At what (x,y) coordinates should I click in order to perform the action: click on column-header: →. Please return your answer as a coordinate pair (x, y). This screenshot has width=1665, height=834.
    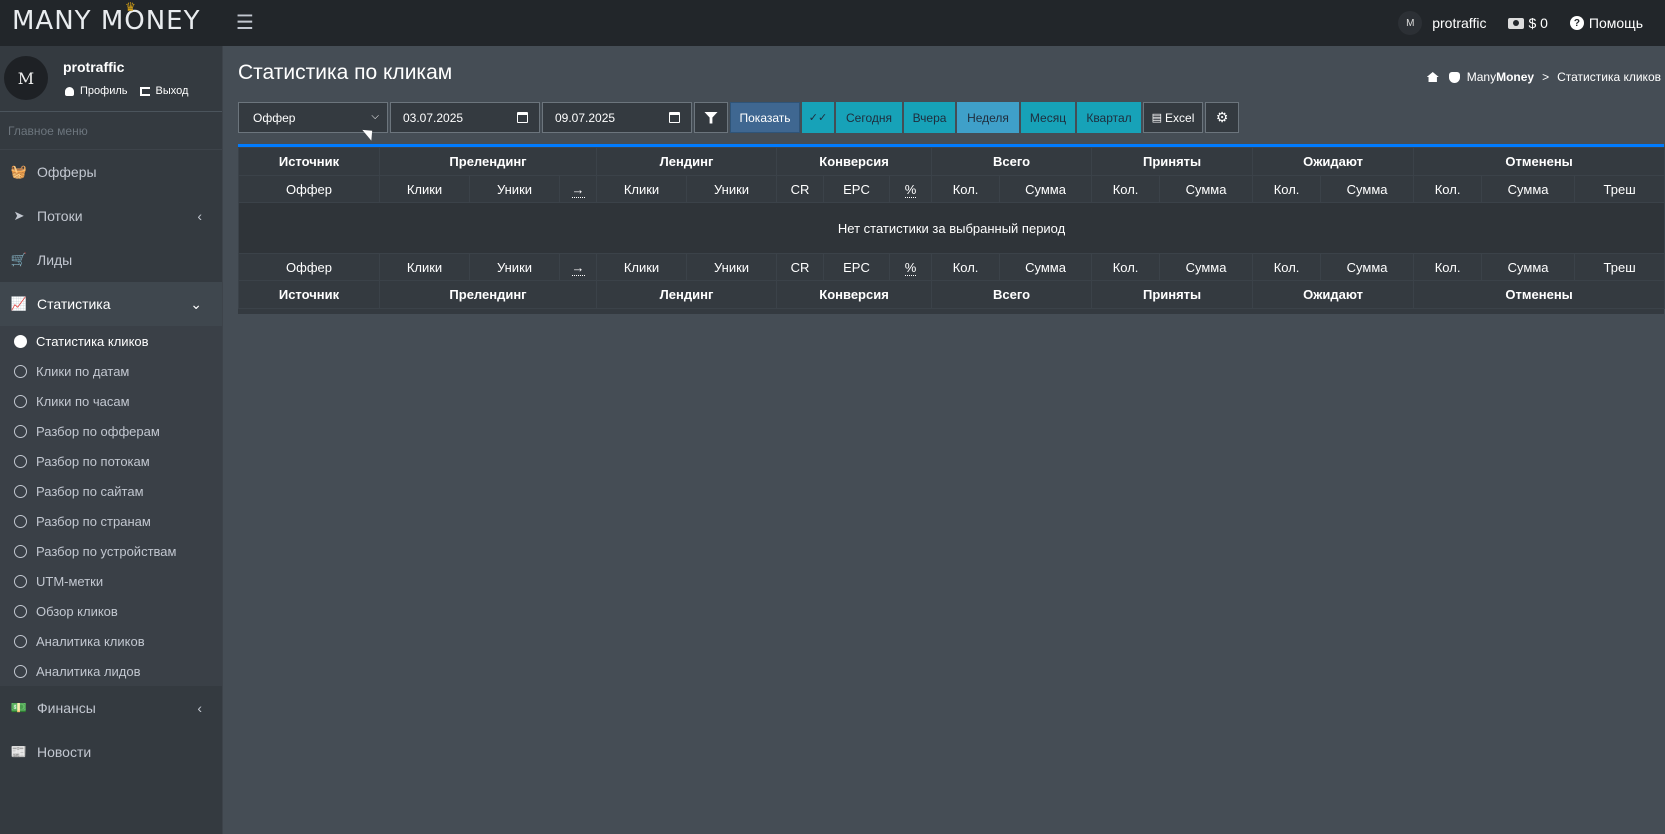
    Looking at the image, I should click on (578, 189).